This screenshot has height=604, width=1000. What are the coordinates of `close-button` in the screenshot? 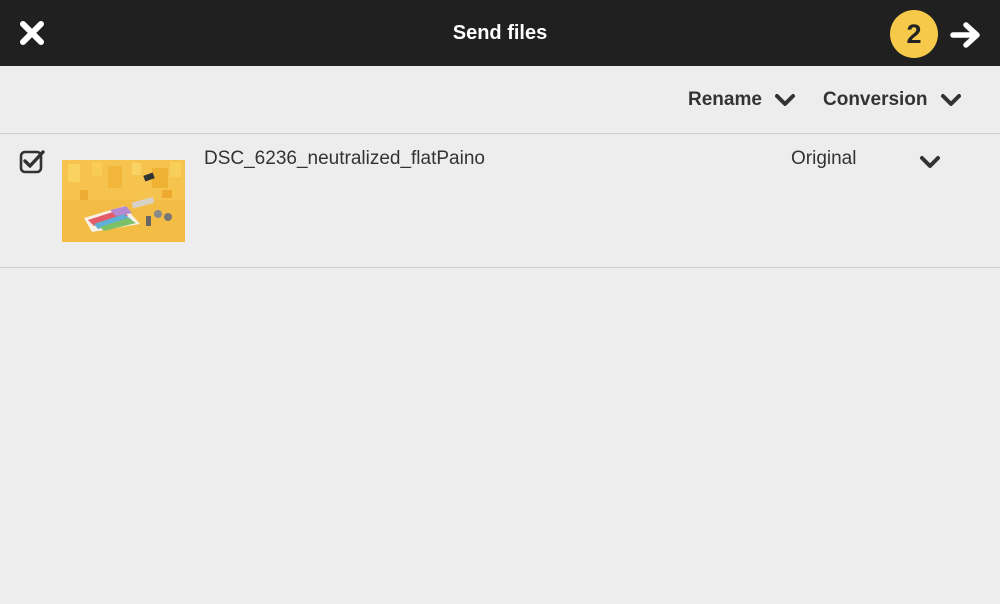 It's located at (32, 33).